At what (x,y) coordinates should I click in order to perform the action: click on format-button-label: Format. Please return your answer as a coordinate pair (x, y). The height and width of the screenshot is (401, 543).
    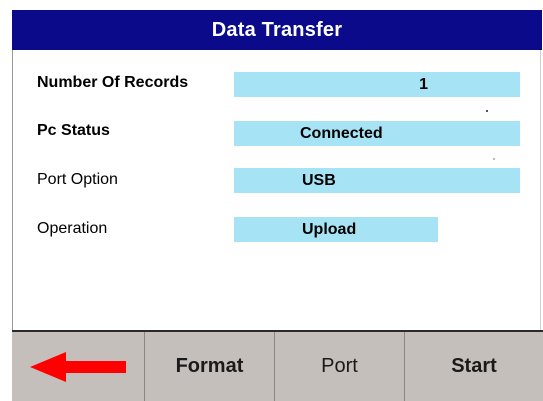
    Looking at the image, I should click on (209, 366).